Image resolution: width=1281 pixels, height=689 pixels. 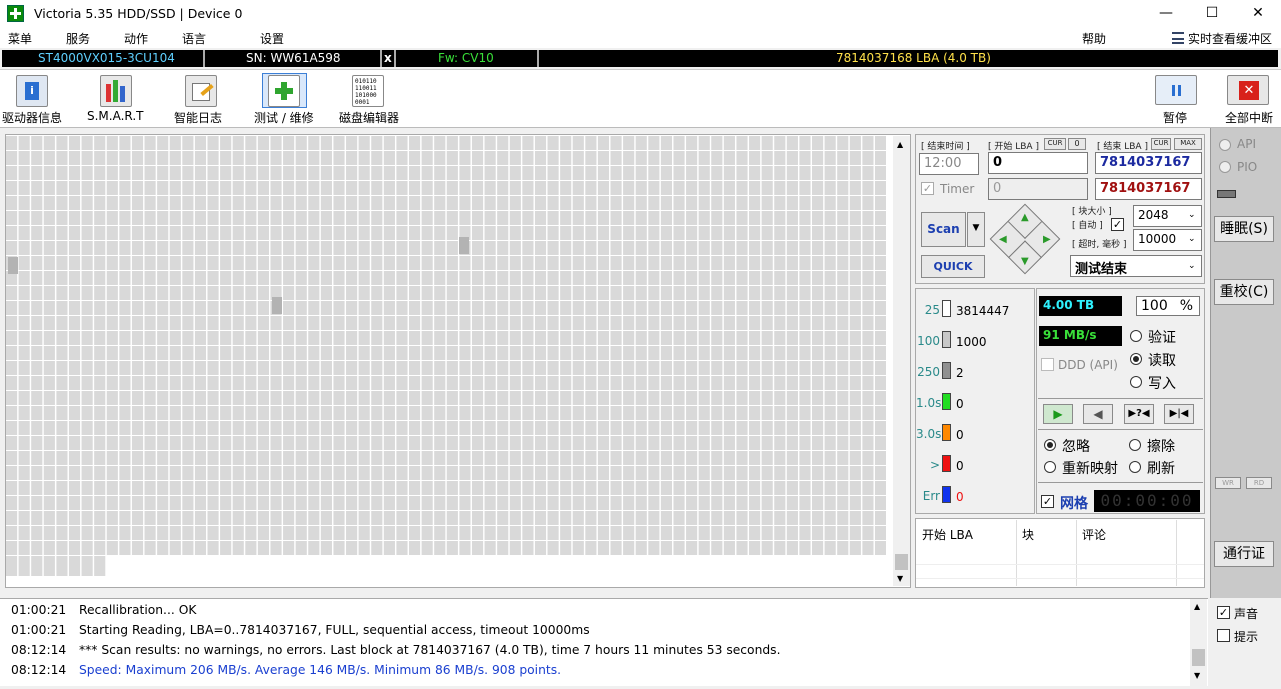 I want to click on sound-checkbox: ✓, so click(x=1223, y=612).